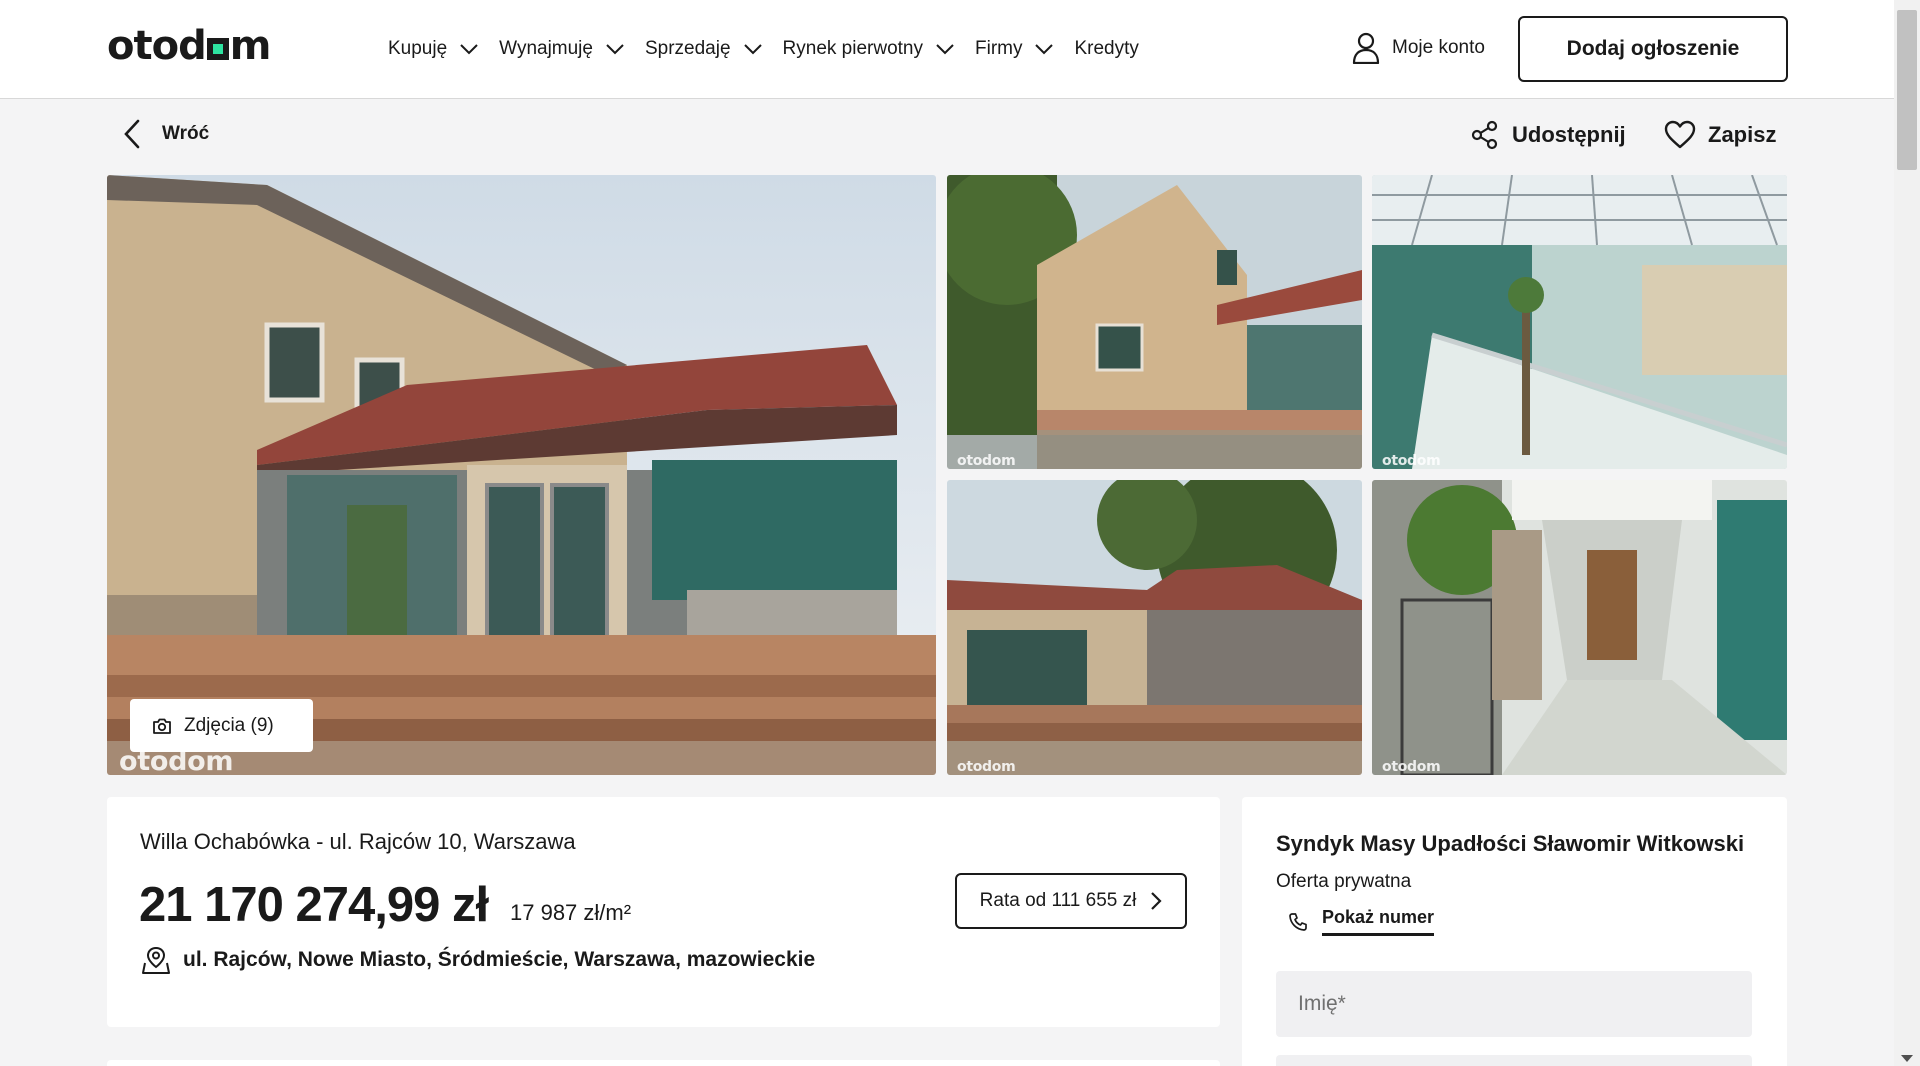 The width and height of the screenshot is (1920, 1066). I want to click on interior-corridor-image, so click(1579, 627).